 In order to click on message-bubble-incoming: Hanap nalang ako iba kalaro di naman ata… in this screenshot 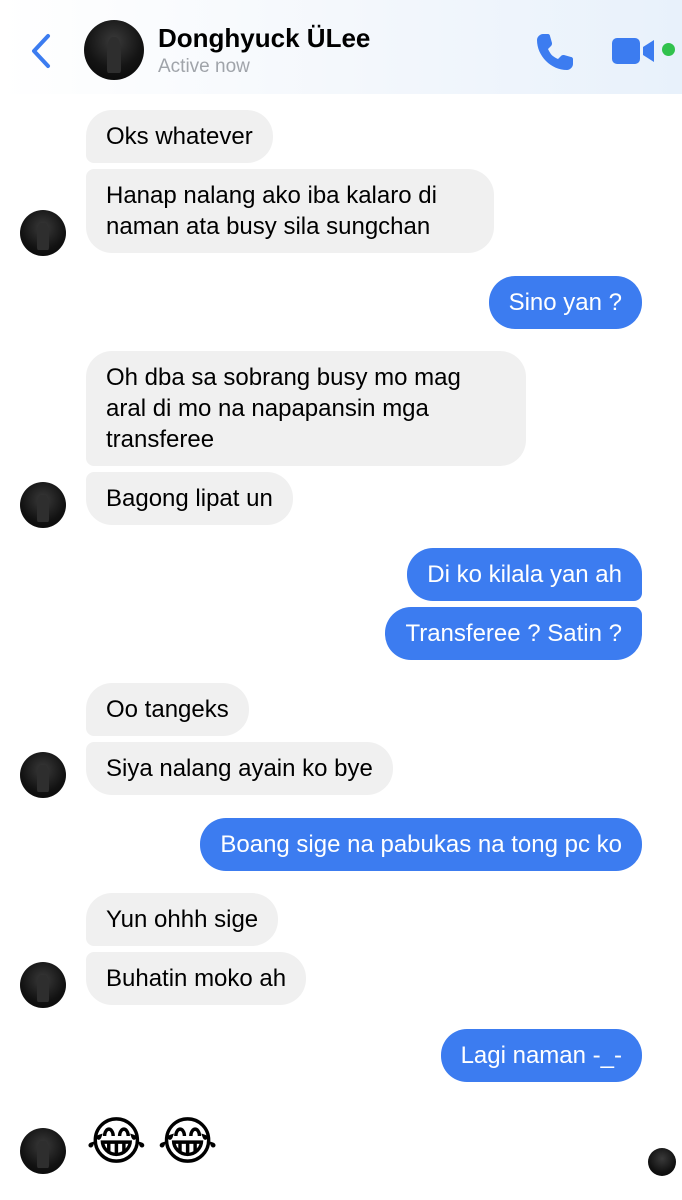, I will do `click(290, 211)`.